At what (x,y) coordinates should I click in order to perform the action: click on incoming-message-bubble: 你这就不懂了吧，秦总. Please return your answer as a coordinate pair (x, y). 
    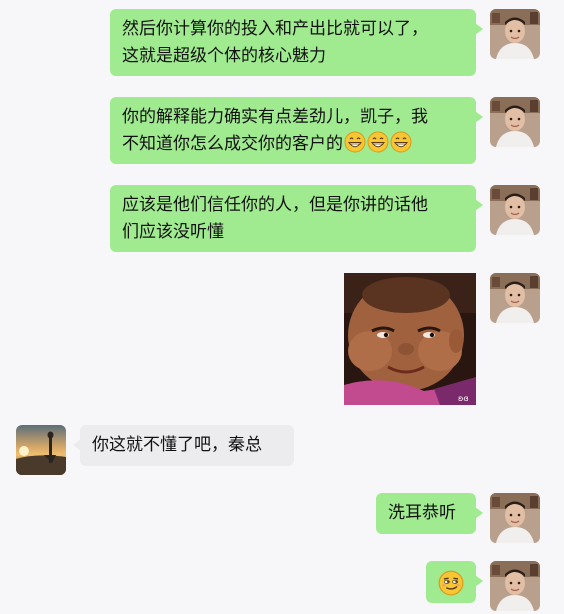
    Looking at the image, I should click on (183, 445).